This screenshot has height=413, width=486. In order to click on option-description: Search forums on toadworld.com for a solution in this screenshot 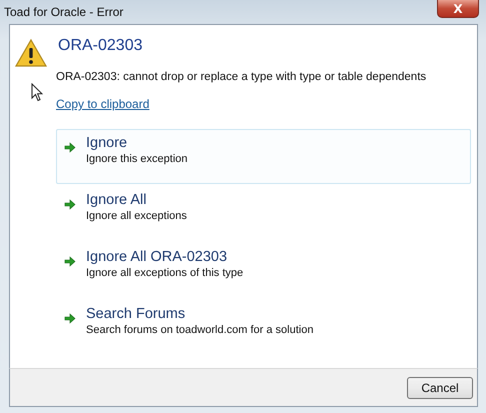, I will do `click(200, 330)`.